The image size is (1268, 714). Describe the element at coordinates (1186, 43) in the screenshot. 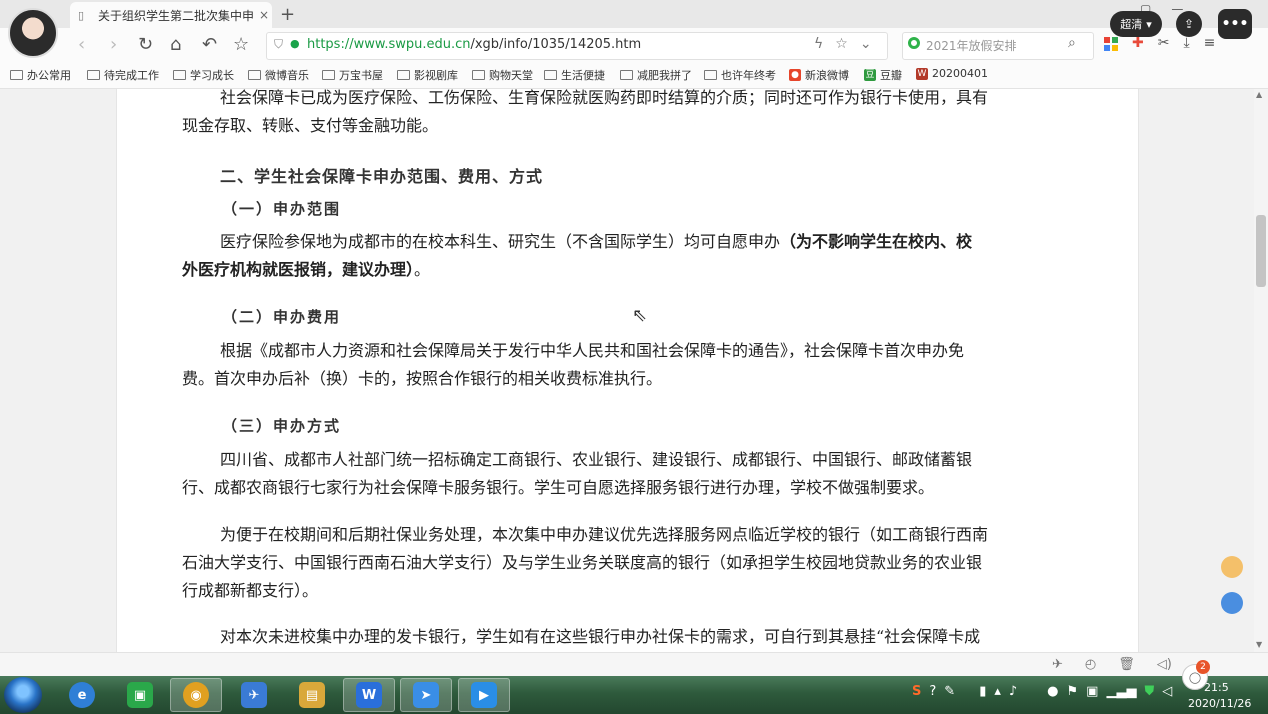

I see `download-icon: ⤓` at that location.